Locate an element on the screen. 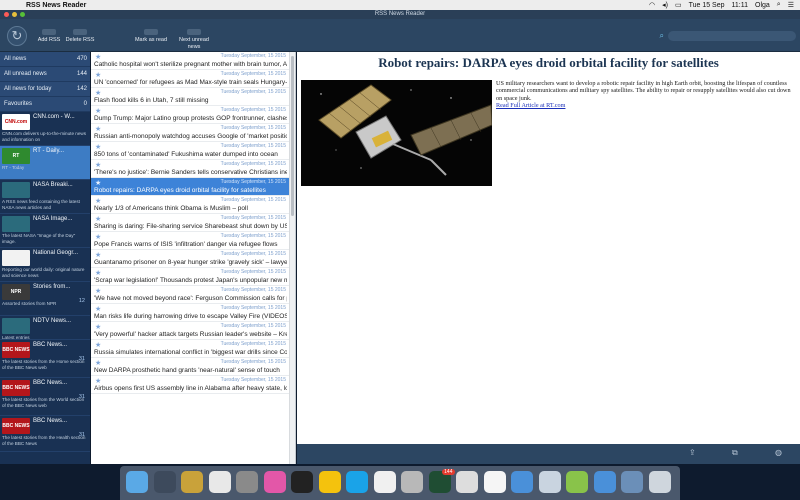 This screenshot has height=500, width=800. next-unread-button: Next unread news is located at coordinates (194, 40).